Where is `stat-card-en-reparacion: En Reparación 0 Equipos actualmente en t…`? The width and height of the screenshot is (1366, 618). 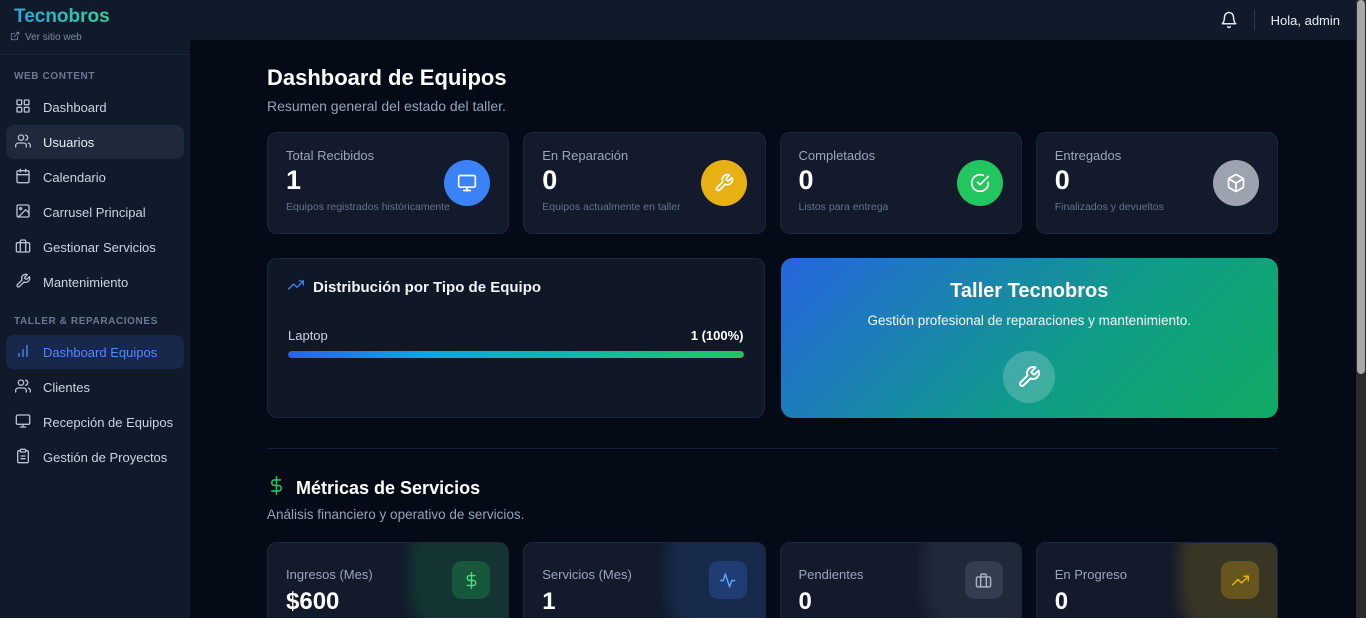
stat-card-en-reparacion: En Reparación 0 Equipos actualmente en t… is located at coordinates (644, 183).